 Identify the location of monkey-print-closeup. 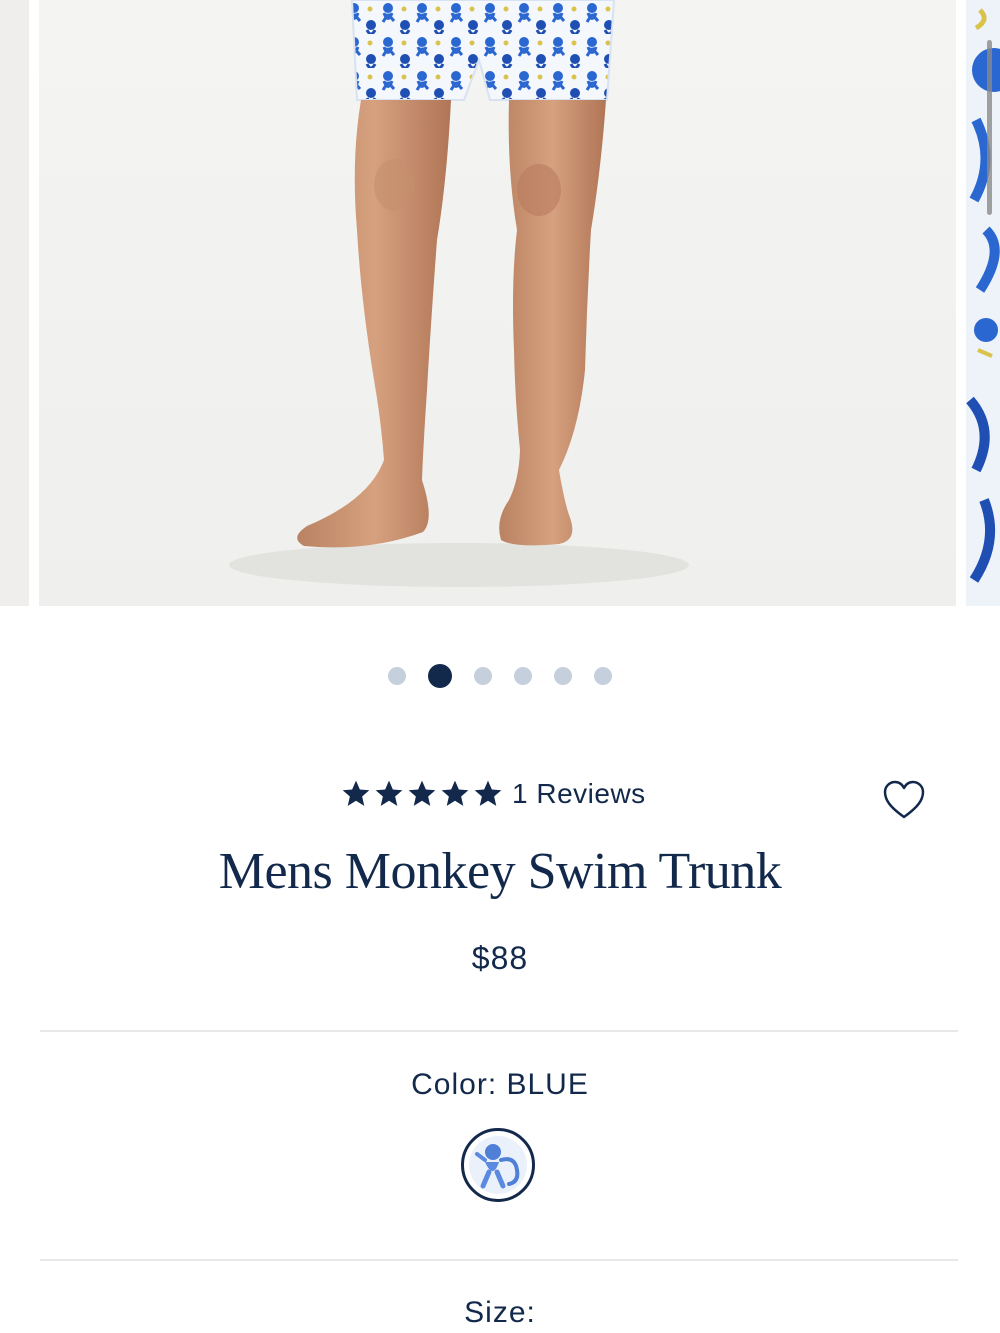
(983, 303).